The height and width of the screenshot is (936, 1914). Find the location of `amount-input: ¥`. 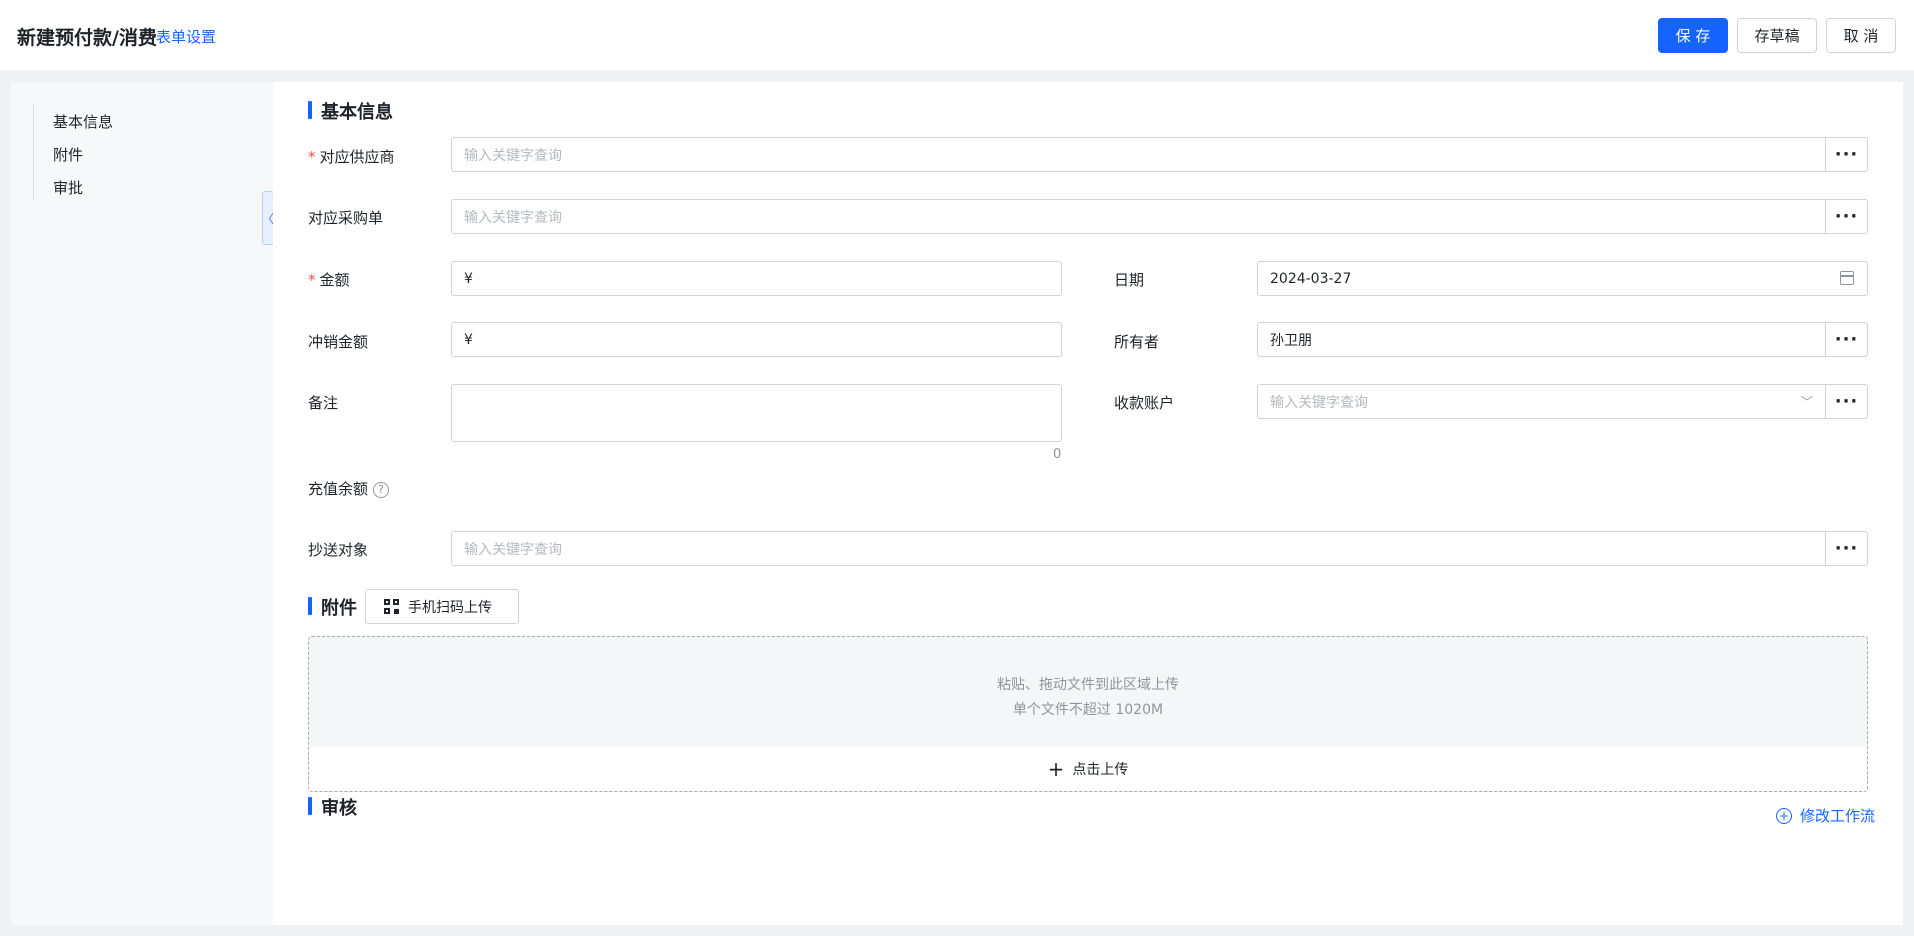

amount-input: ¥ is located at coordinates (756, 278).